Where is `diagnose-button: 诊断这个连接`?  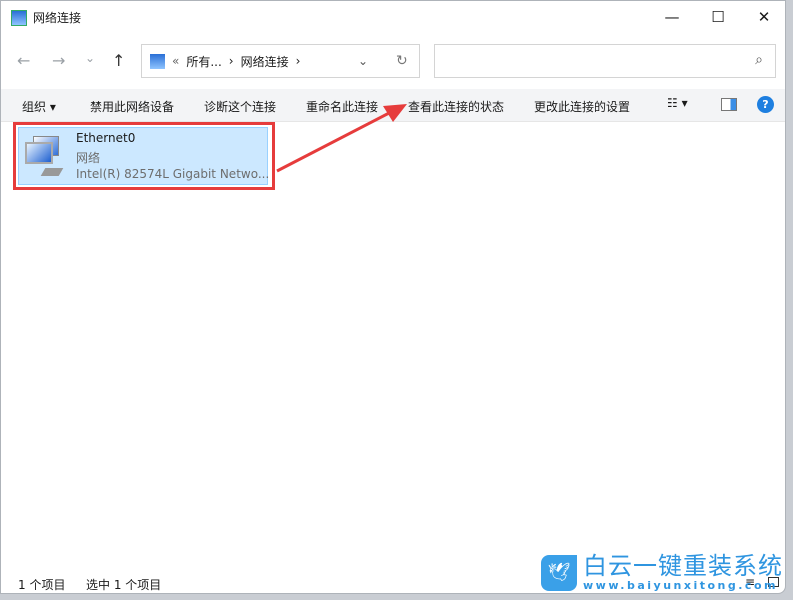 diagnose-button: 诊断这个连接 is located at coordinates (240, 106).